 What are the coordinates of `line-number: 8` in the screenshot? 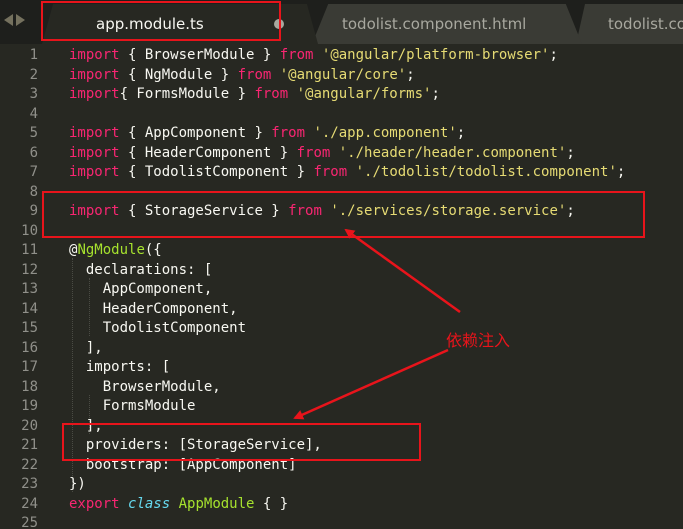 It's located at (33, 191).